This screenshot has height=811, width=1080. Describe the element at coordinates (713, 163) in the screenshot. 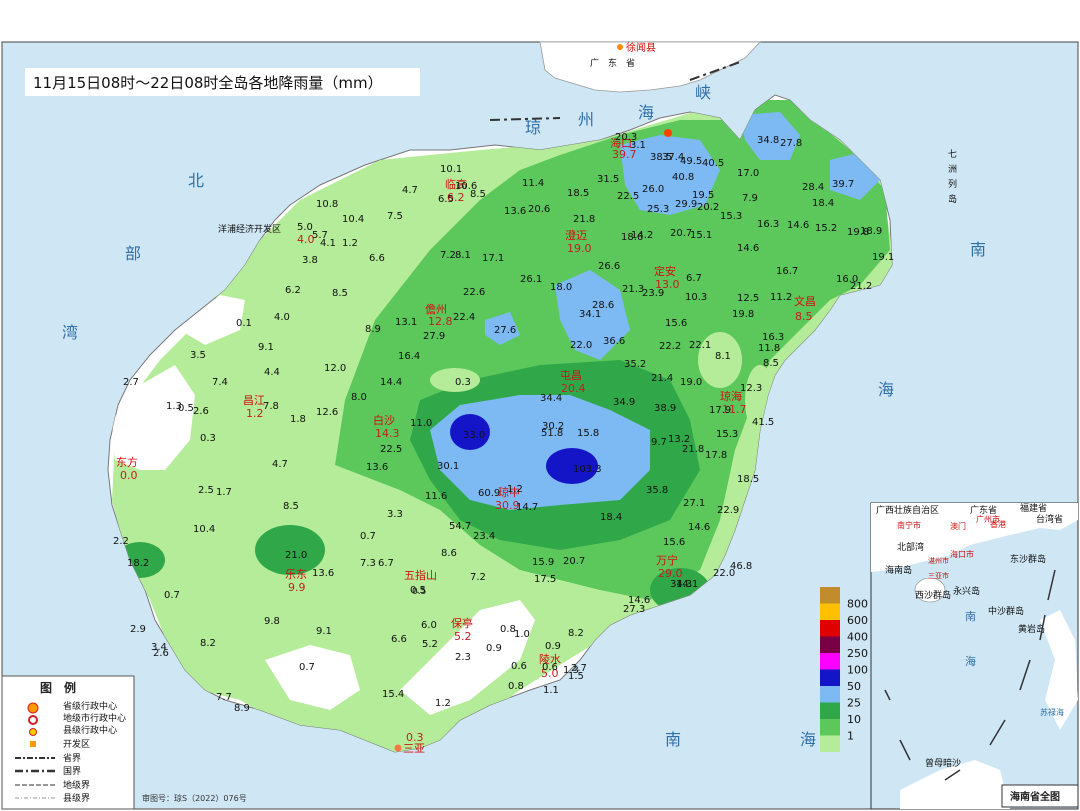

I see `station-value: 40.5` at that location.